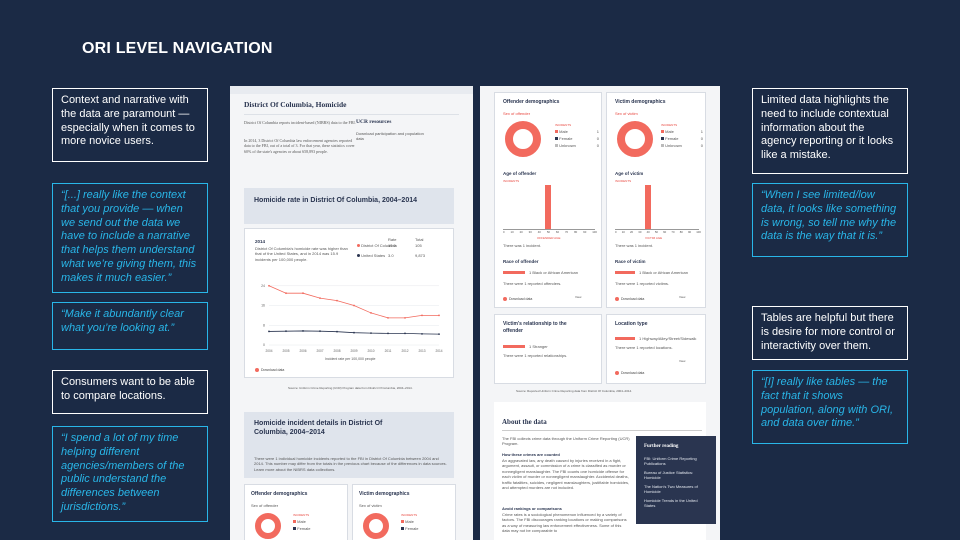 The image size is (960, 540). I want to click on further-link: Bureau of Justice Statistics: Homicide, so click(676, 475).